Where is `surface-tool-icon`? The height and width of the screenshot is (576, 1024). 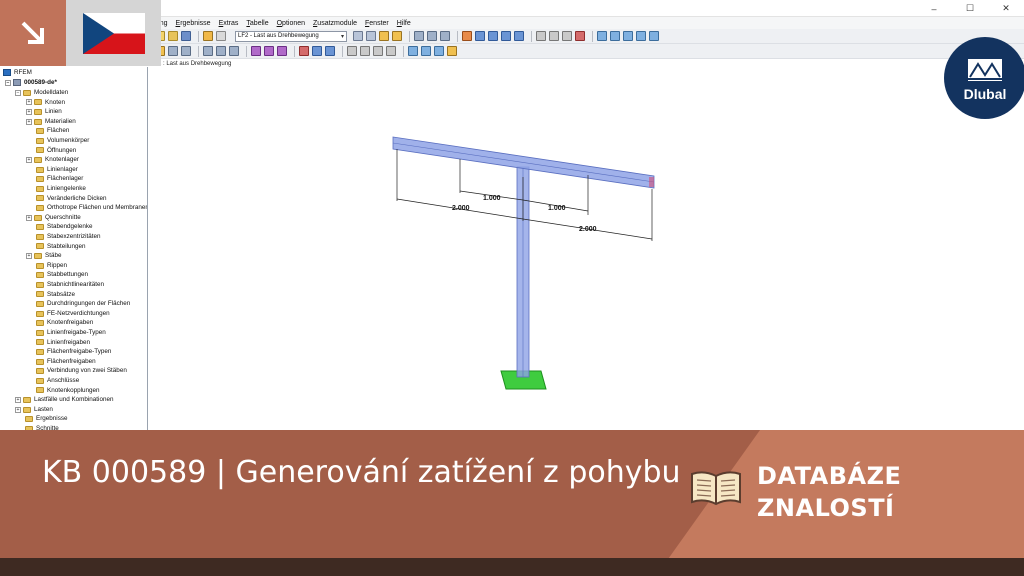
surface-tool-icon is located at coordinates (208, 51).